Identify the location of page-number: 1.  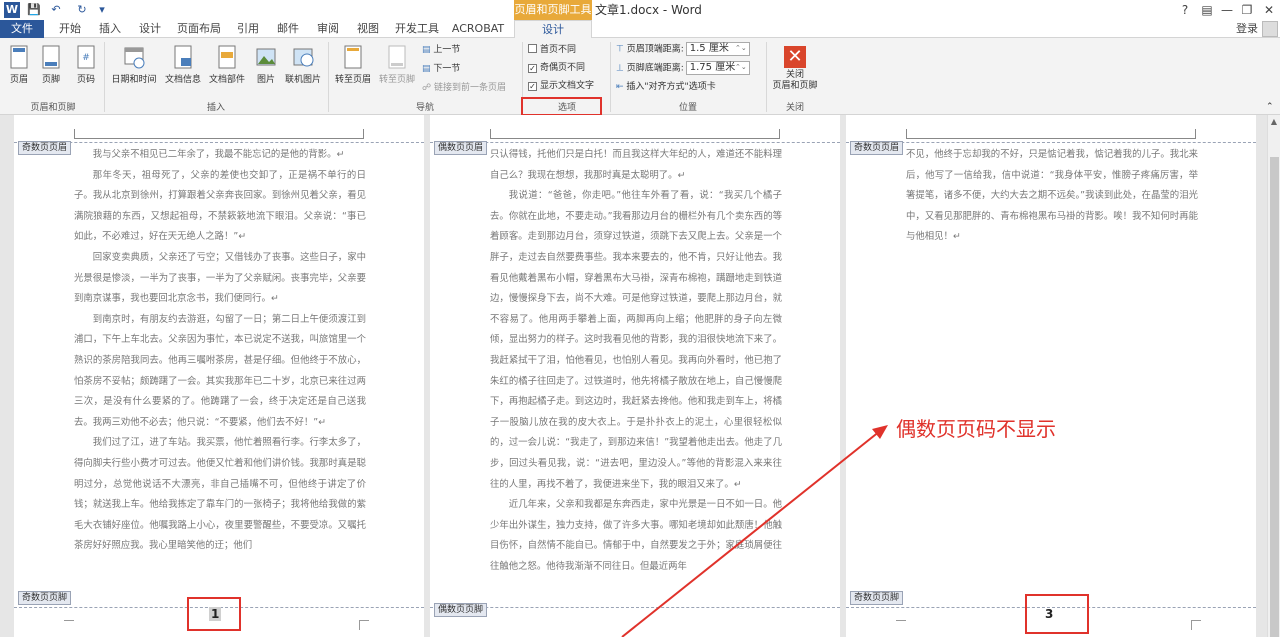
(215, 614).